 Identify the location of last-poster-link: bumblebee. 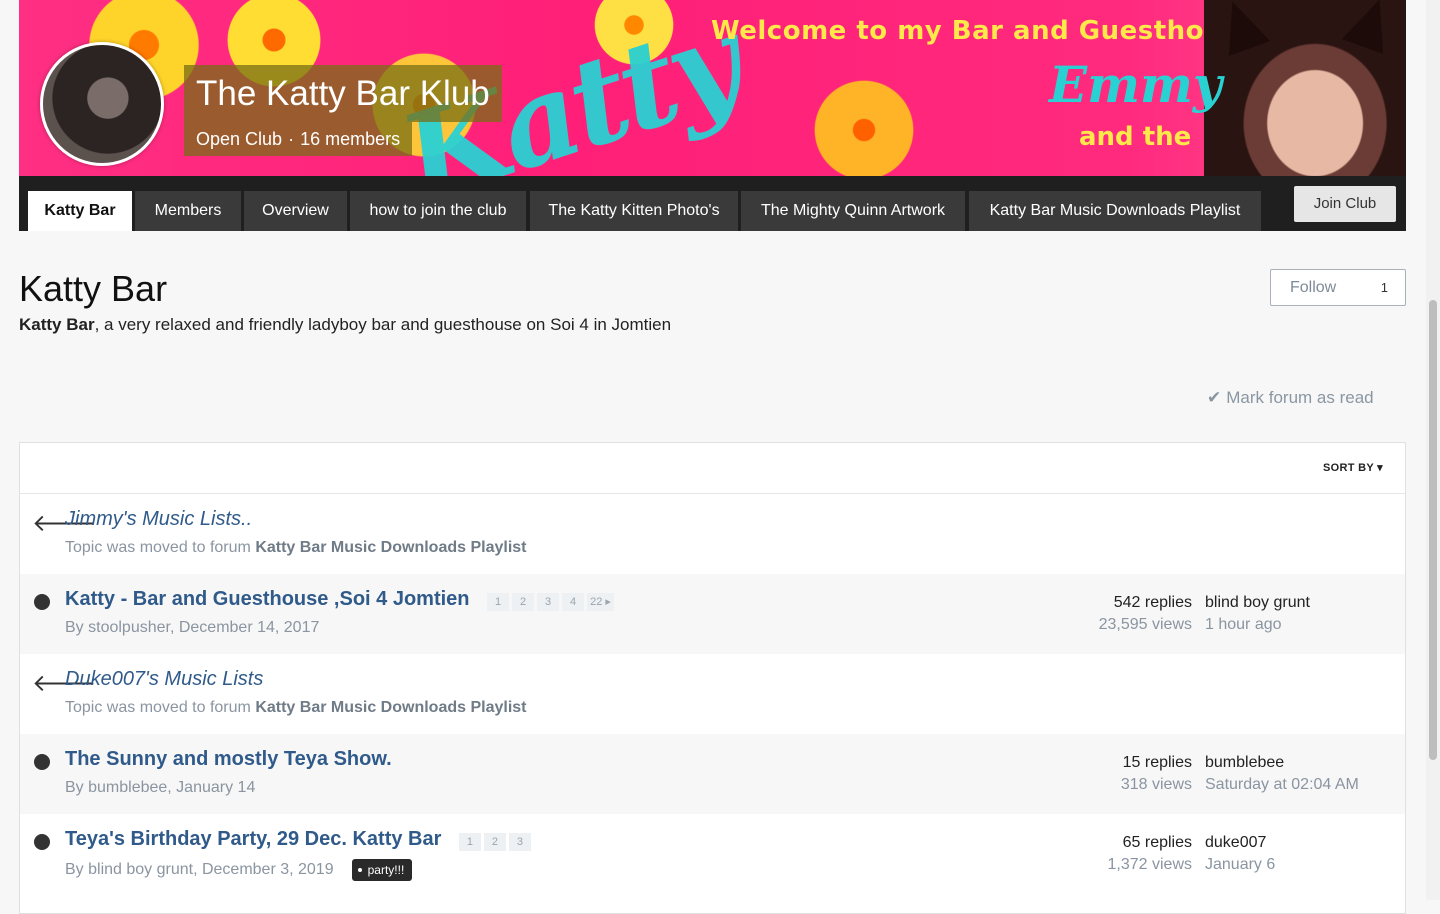
(1282, 763).